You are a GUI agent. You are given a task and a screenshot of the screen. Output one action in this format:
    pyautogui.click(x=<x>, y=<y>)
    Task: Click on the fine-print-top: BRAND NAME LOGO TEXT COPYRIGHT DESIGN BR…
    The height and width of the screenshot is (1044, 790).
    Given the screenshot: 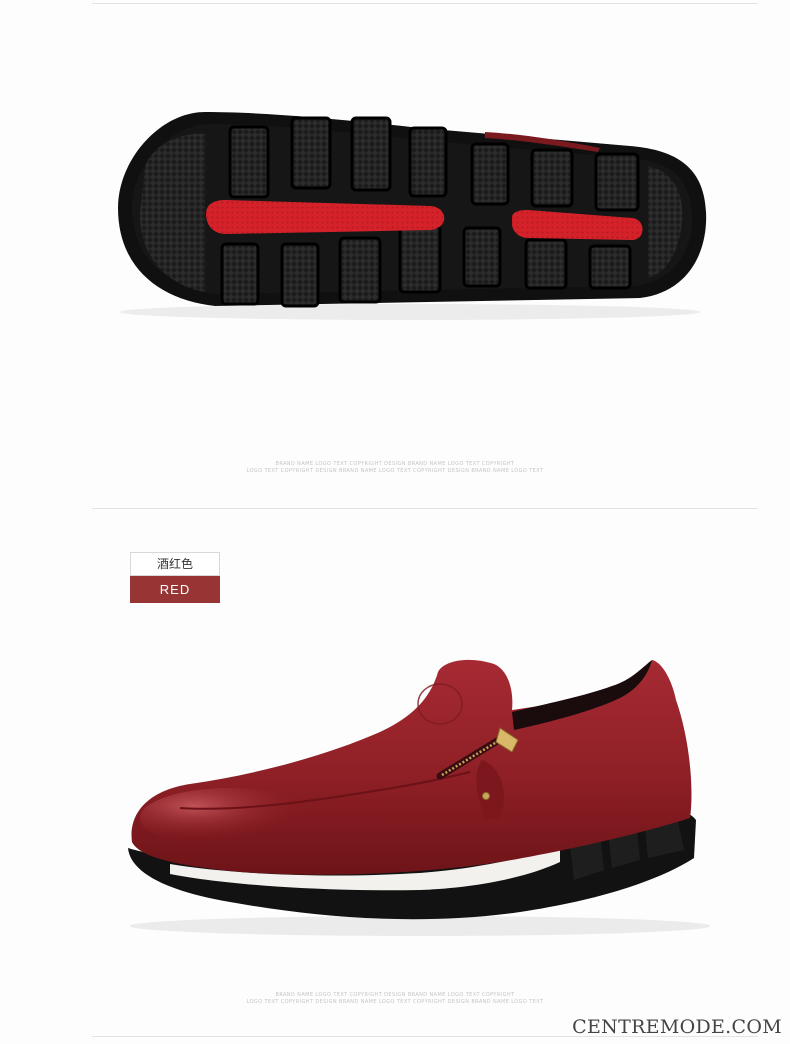 What is the action you would take?
    pyautogui.click(x=395, y=468)
    